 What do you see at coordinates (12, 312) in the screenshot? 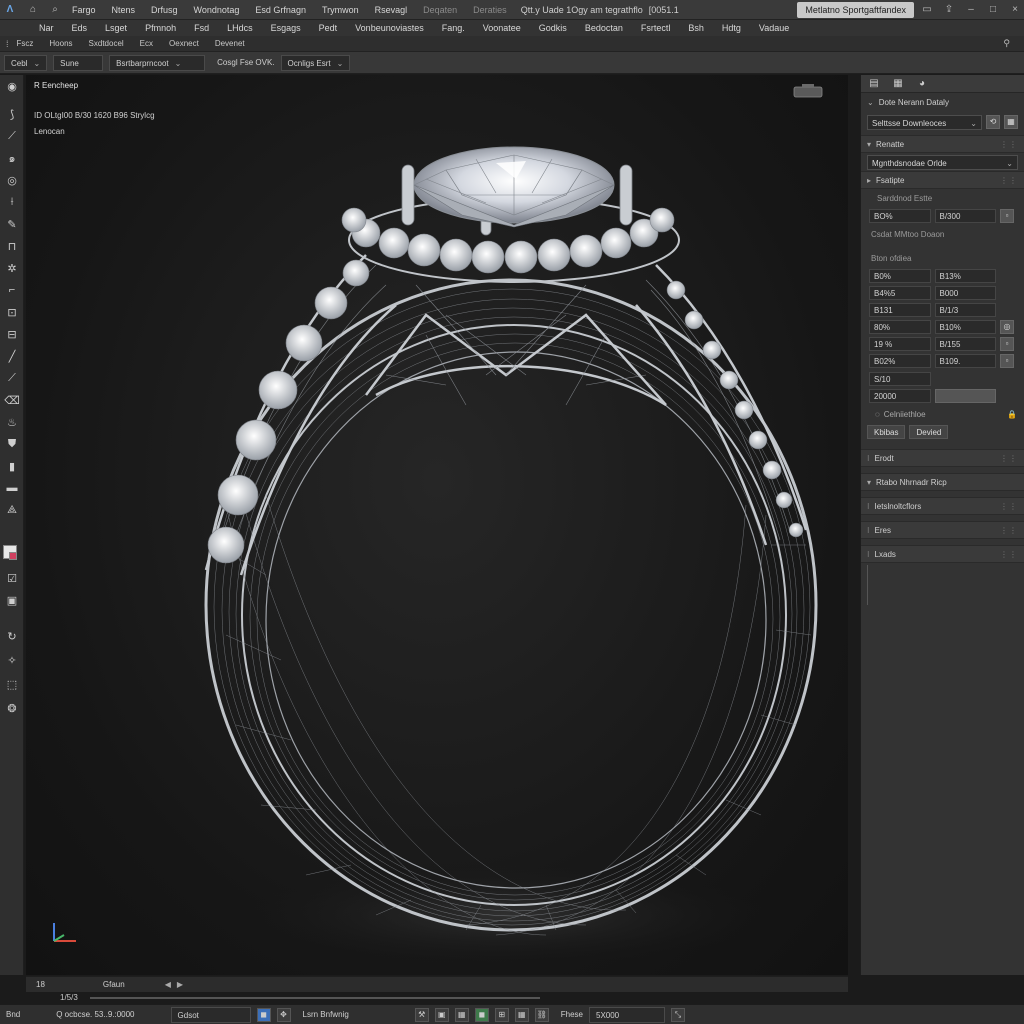
I see `frame-tool-icon: ⊡` at bounding box center [12, 312].